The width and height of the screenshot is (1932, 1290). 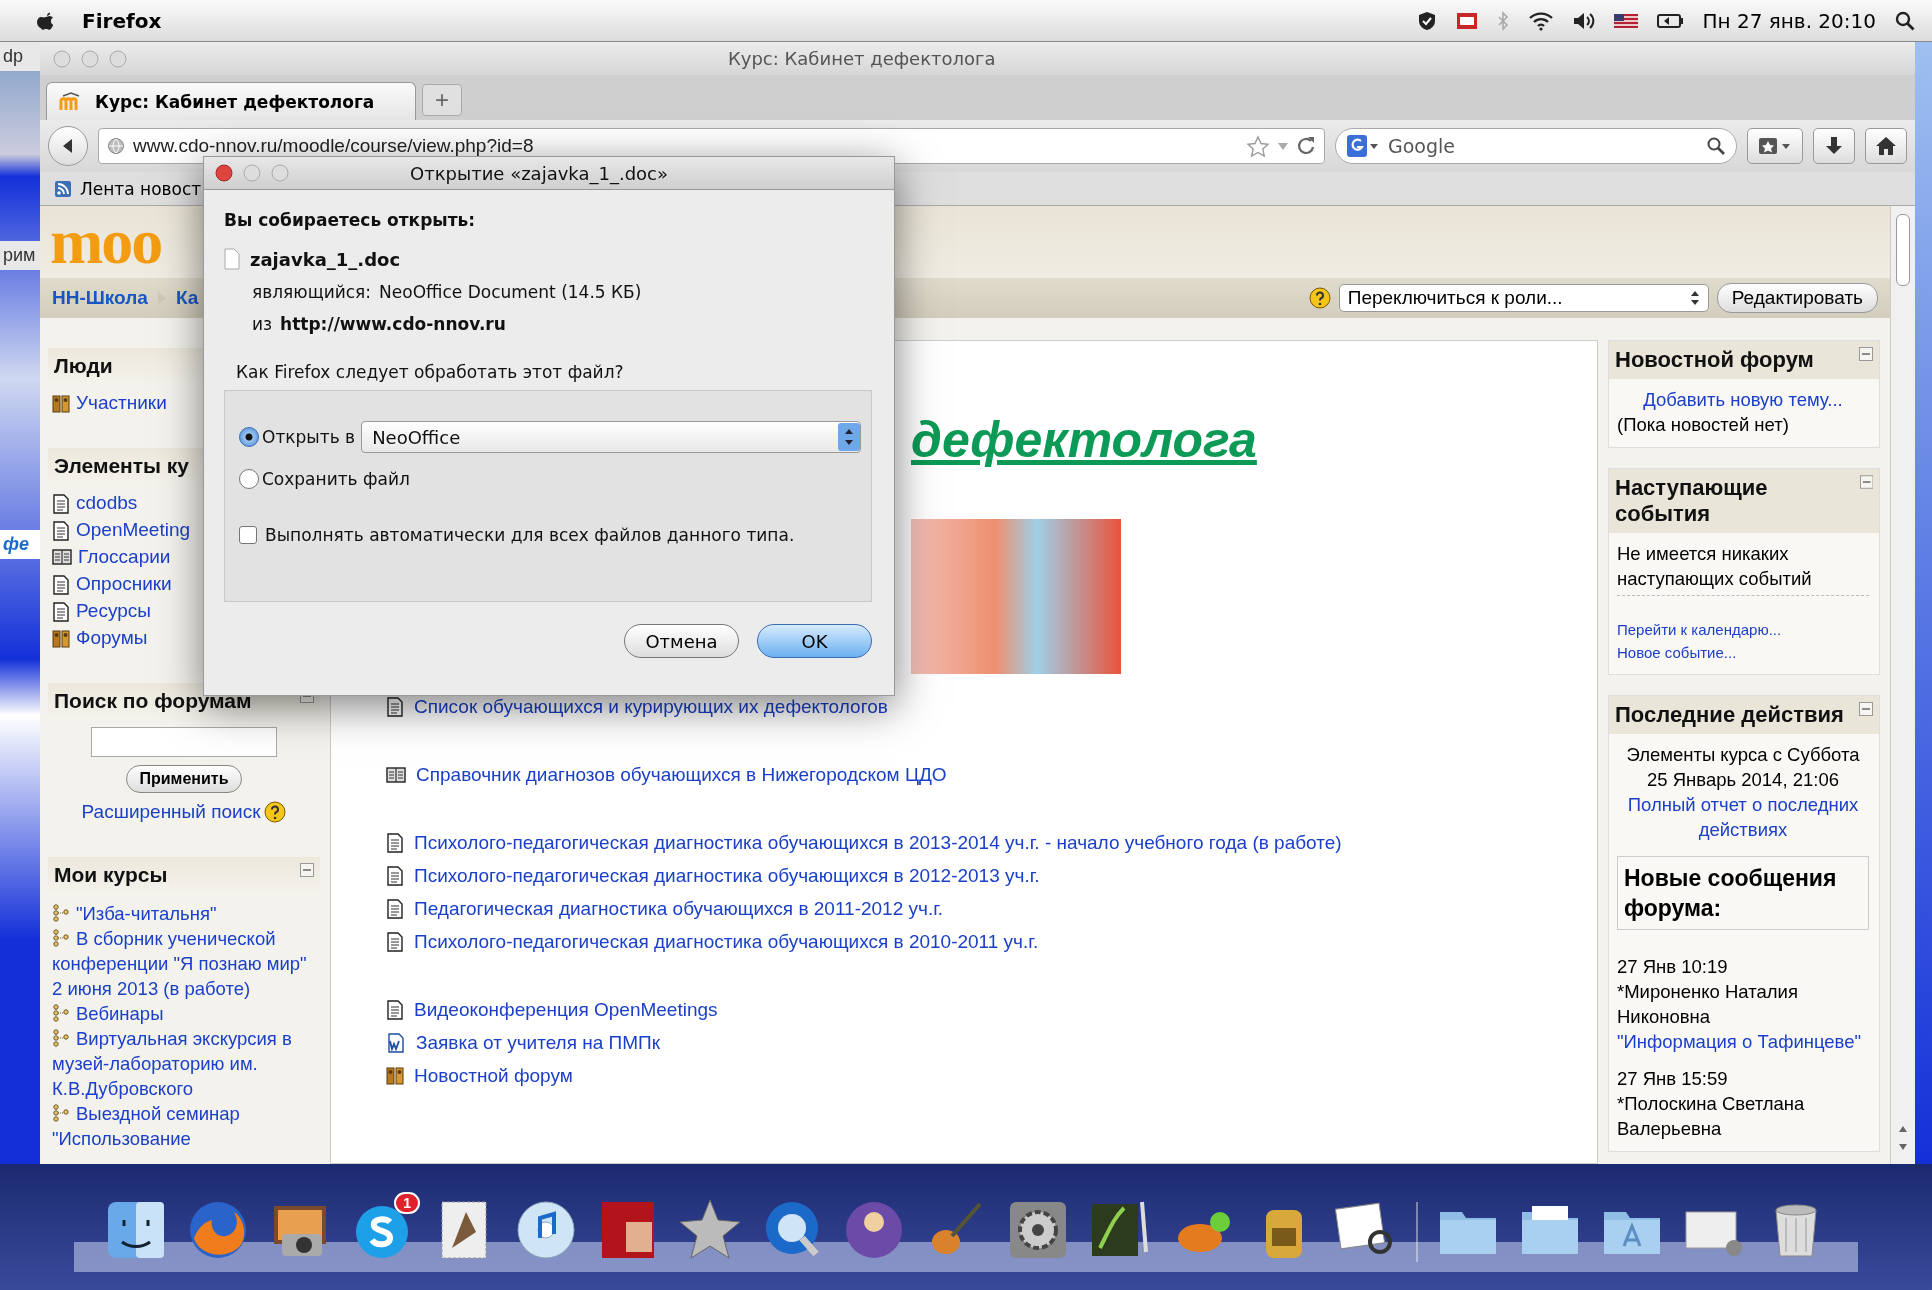 What do you see at coordinates (350, 220) in the screenshot?
I see `dialog-heading: Вы собираетесь открыть:` at bounding box center [350, 220].